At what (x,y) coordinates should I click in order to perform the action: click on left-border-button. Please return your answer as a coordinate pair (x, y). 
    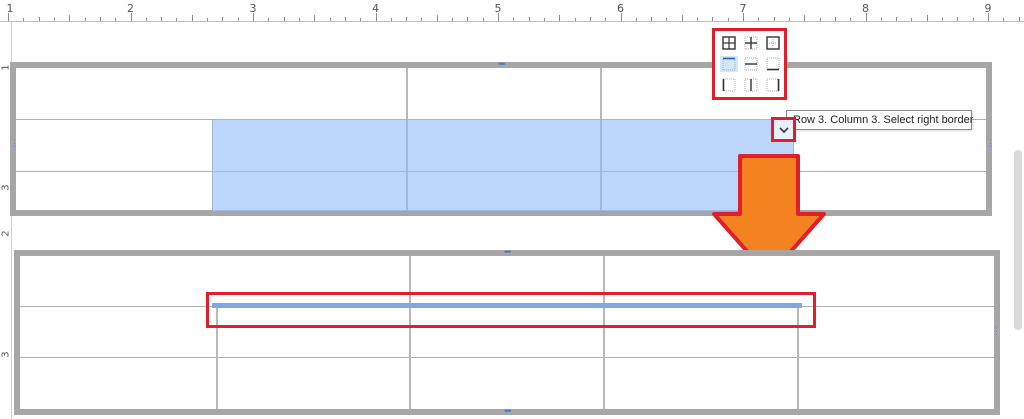
    Looking at the image, I should click on (729, 85).